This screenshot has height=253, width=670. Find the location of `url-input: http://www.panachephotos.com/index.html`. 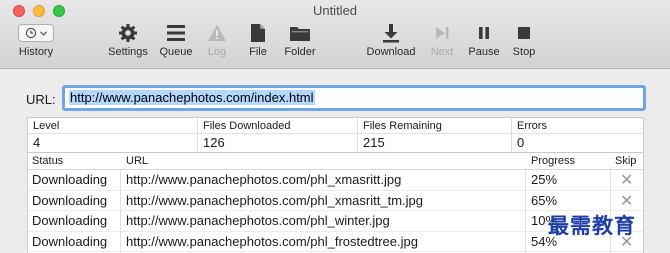

url-input: http://www.panachephotos.com/index.html is located at coordinates (354, 98).